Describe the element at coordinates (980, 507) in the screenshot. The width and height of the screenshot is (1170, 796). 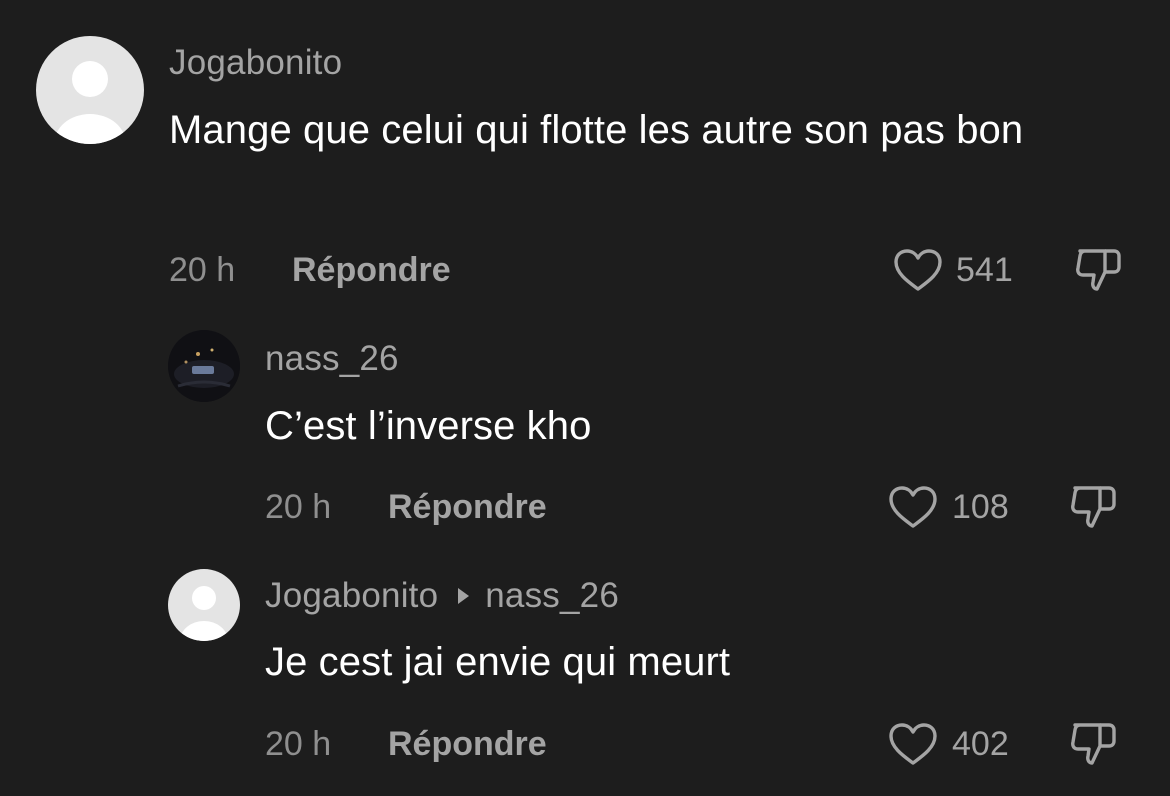
I see `like-count: 108` at that location.